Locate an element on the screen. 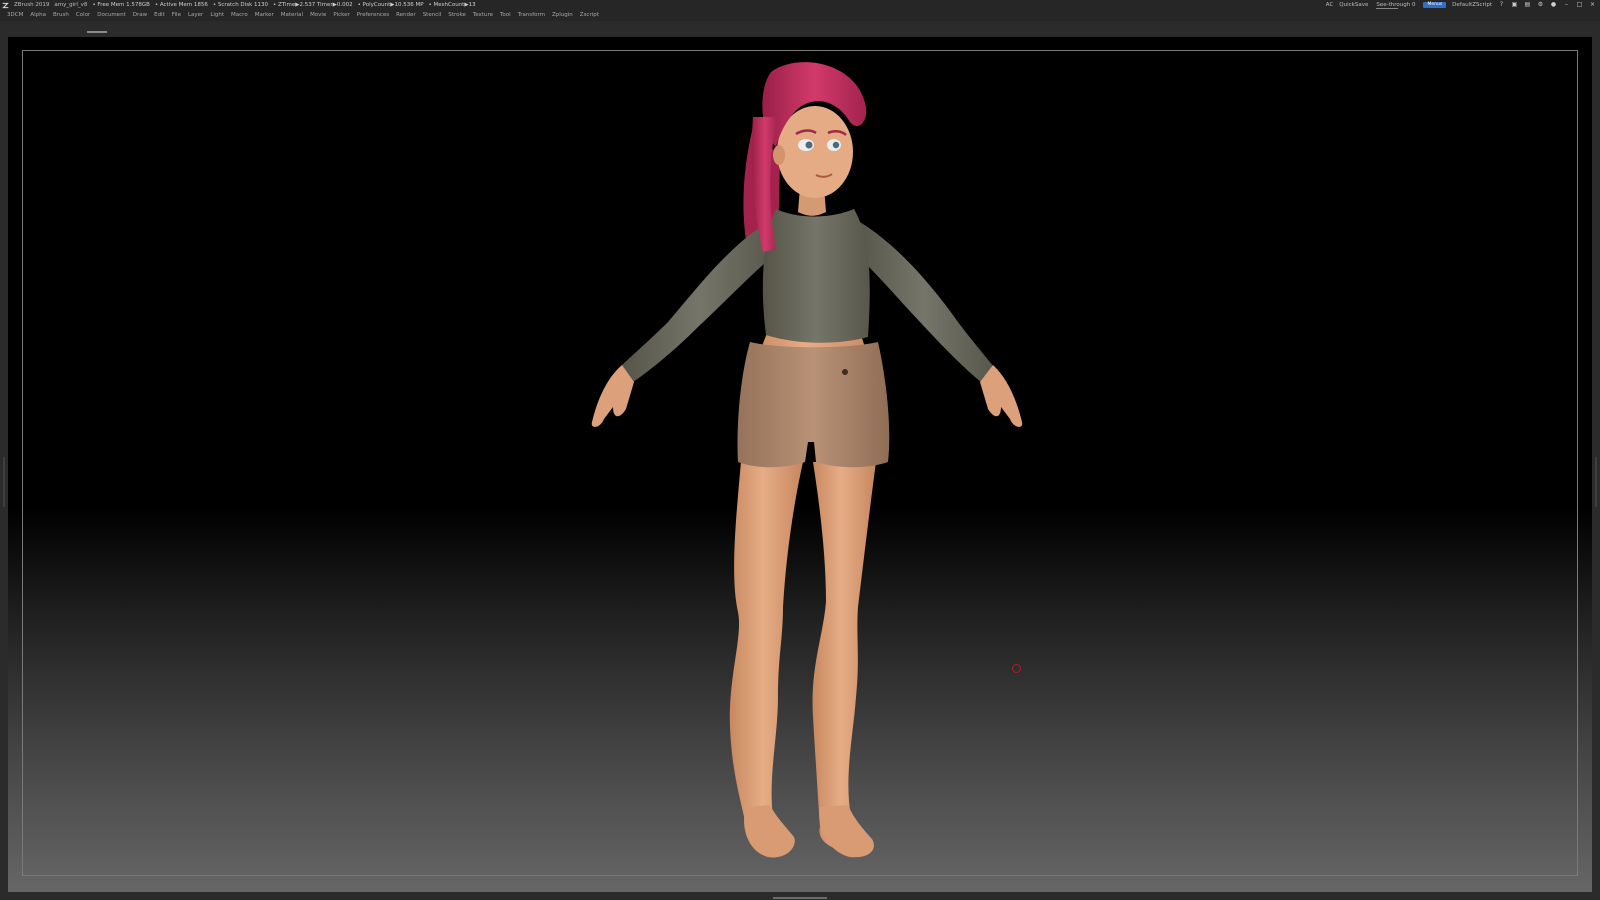  zbrush-logo-icon is located at coordinates (5, 5).